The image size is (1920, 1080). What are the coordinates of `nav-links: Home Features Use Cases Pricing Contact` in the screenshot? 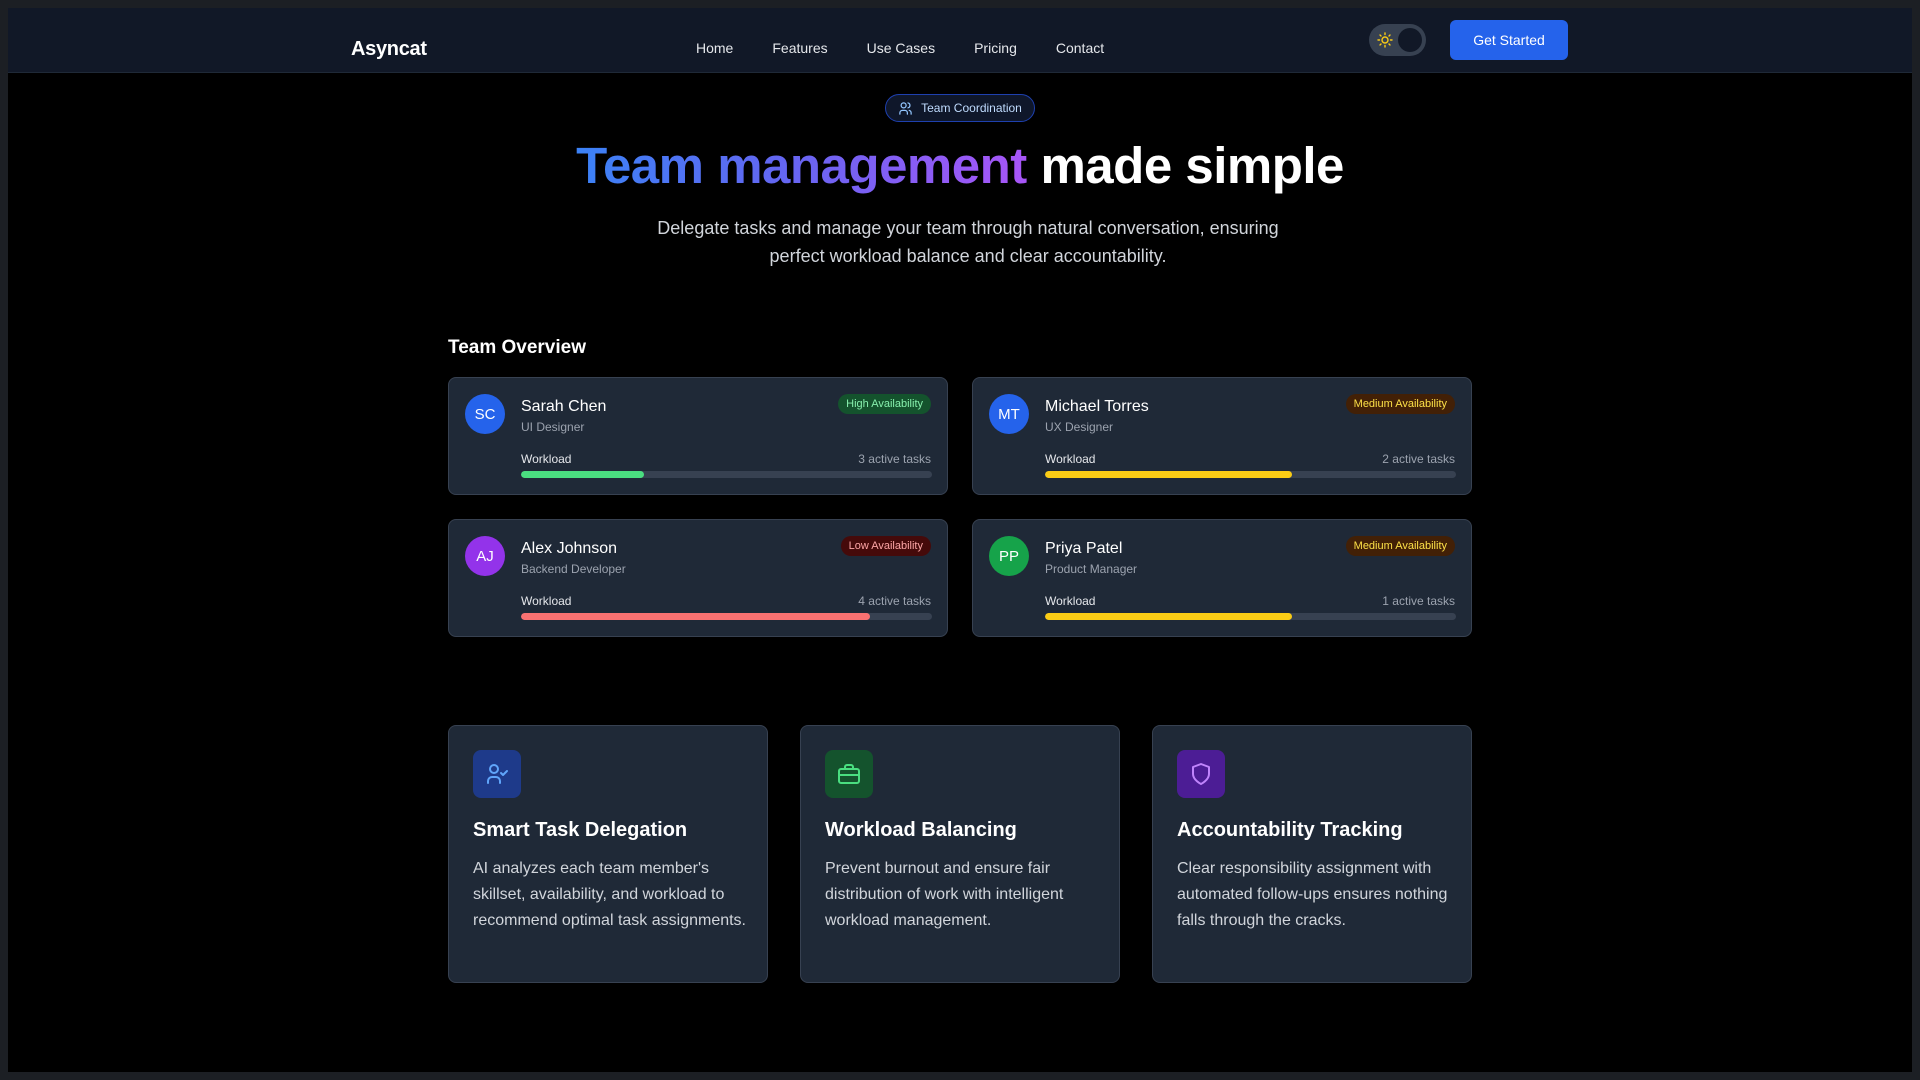 It's located at (919, 48).